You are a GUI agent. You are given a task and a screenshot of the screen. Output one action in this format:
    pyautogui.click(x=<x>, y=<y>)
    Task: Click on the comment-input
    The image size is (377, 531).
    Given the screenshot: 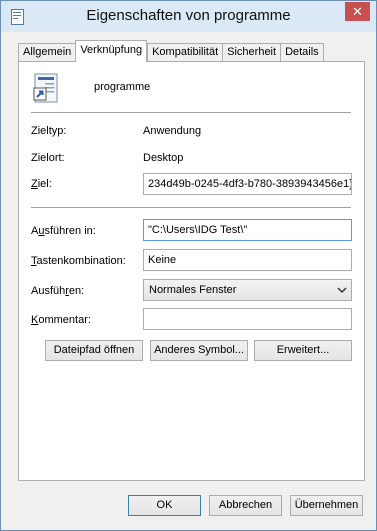 What is the action you would take?
    pyautogui.click(x=247, y=319)
    